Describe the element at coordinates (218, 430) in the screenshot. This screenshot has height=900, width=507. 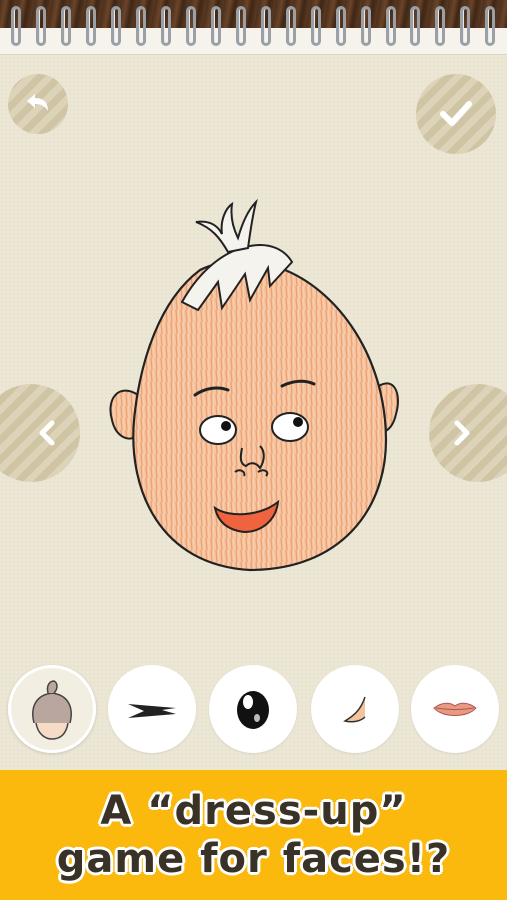
I see `left-eye` at that location.